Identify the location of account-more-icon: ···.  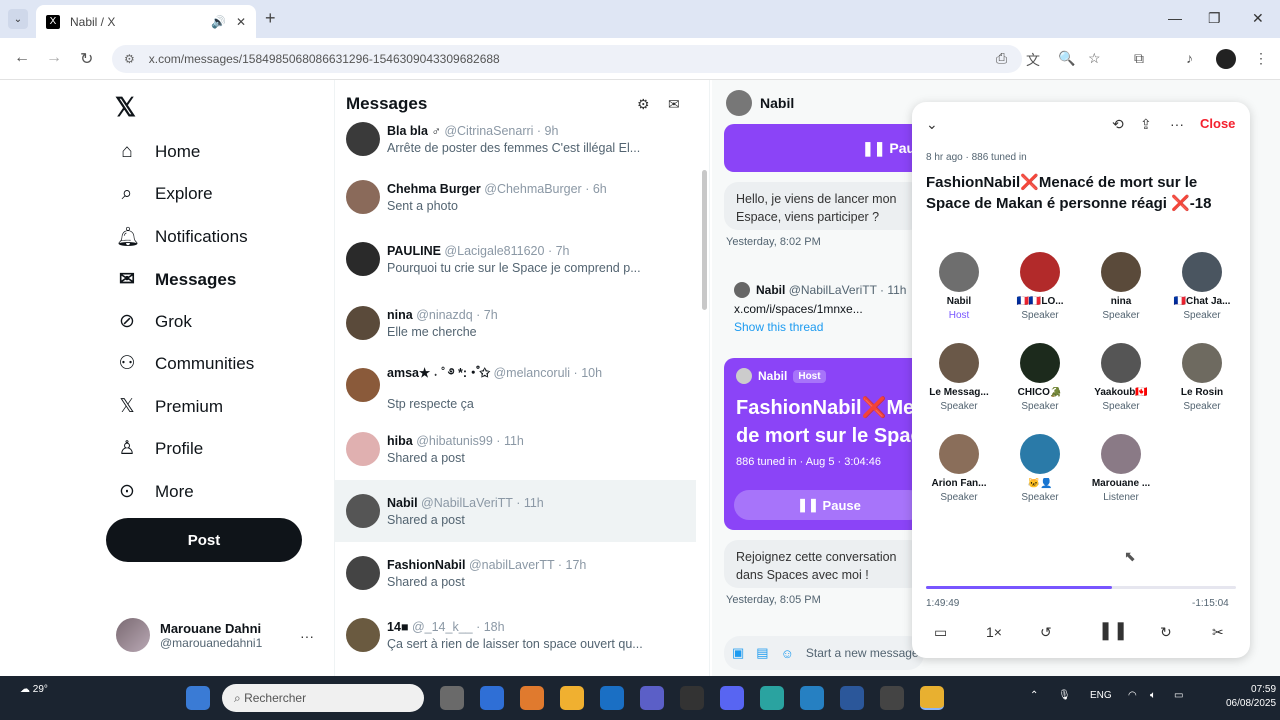
(307, 636).